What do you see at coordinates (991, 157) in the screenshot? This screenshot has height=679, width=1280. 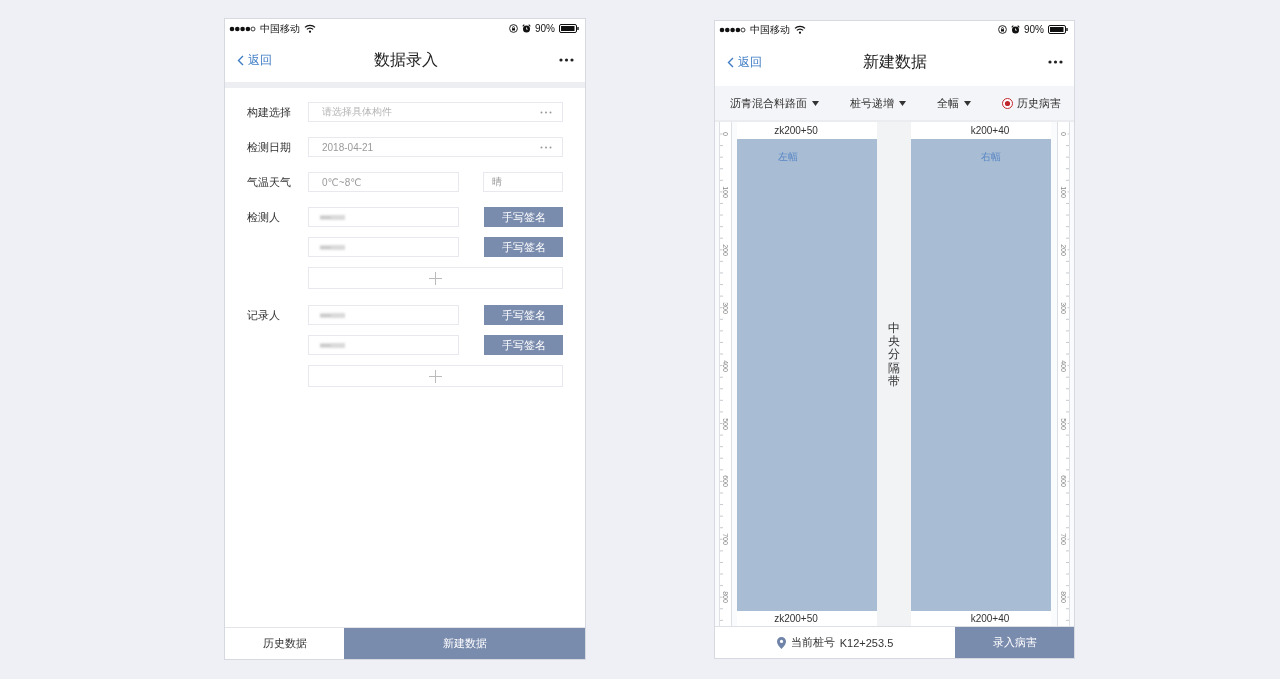 I see `lane-label: 右幅` at bounding box center [991, 157].